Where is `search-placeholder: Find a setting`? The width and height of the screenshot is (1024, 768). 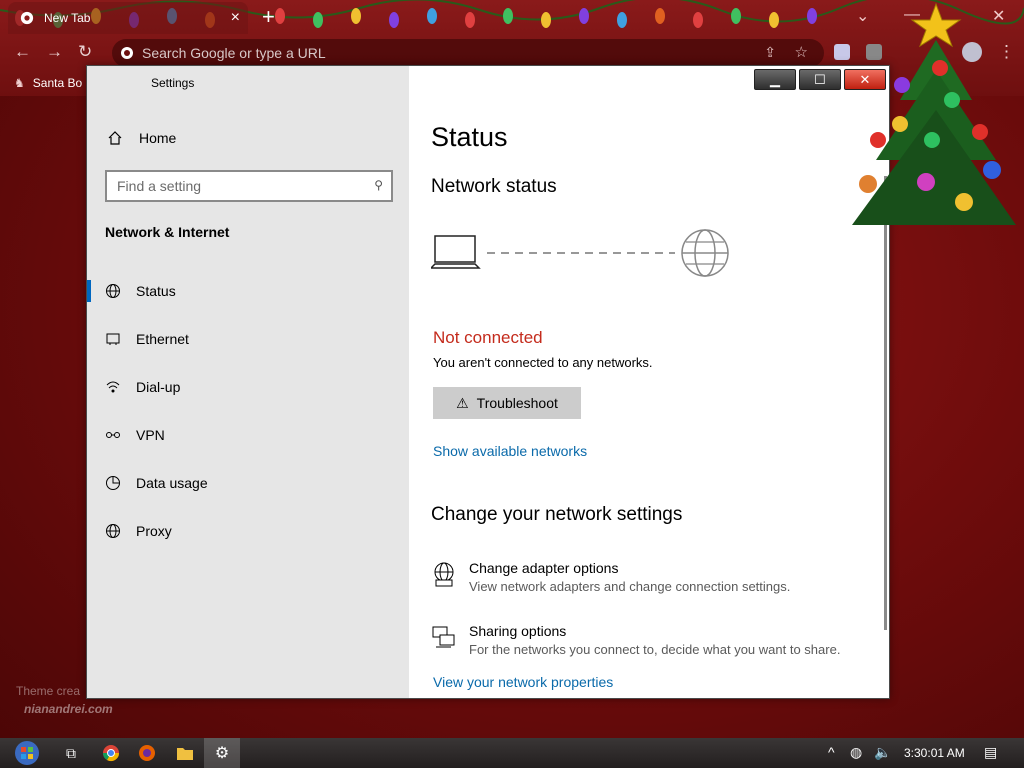
search-placeholder: Find a setting is located at coordinates (159, 186).